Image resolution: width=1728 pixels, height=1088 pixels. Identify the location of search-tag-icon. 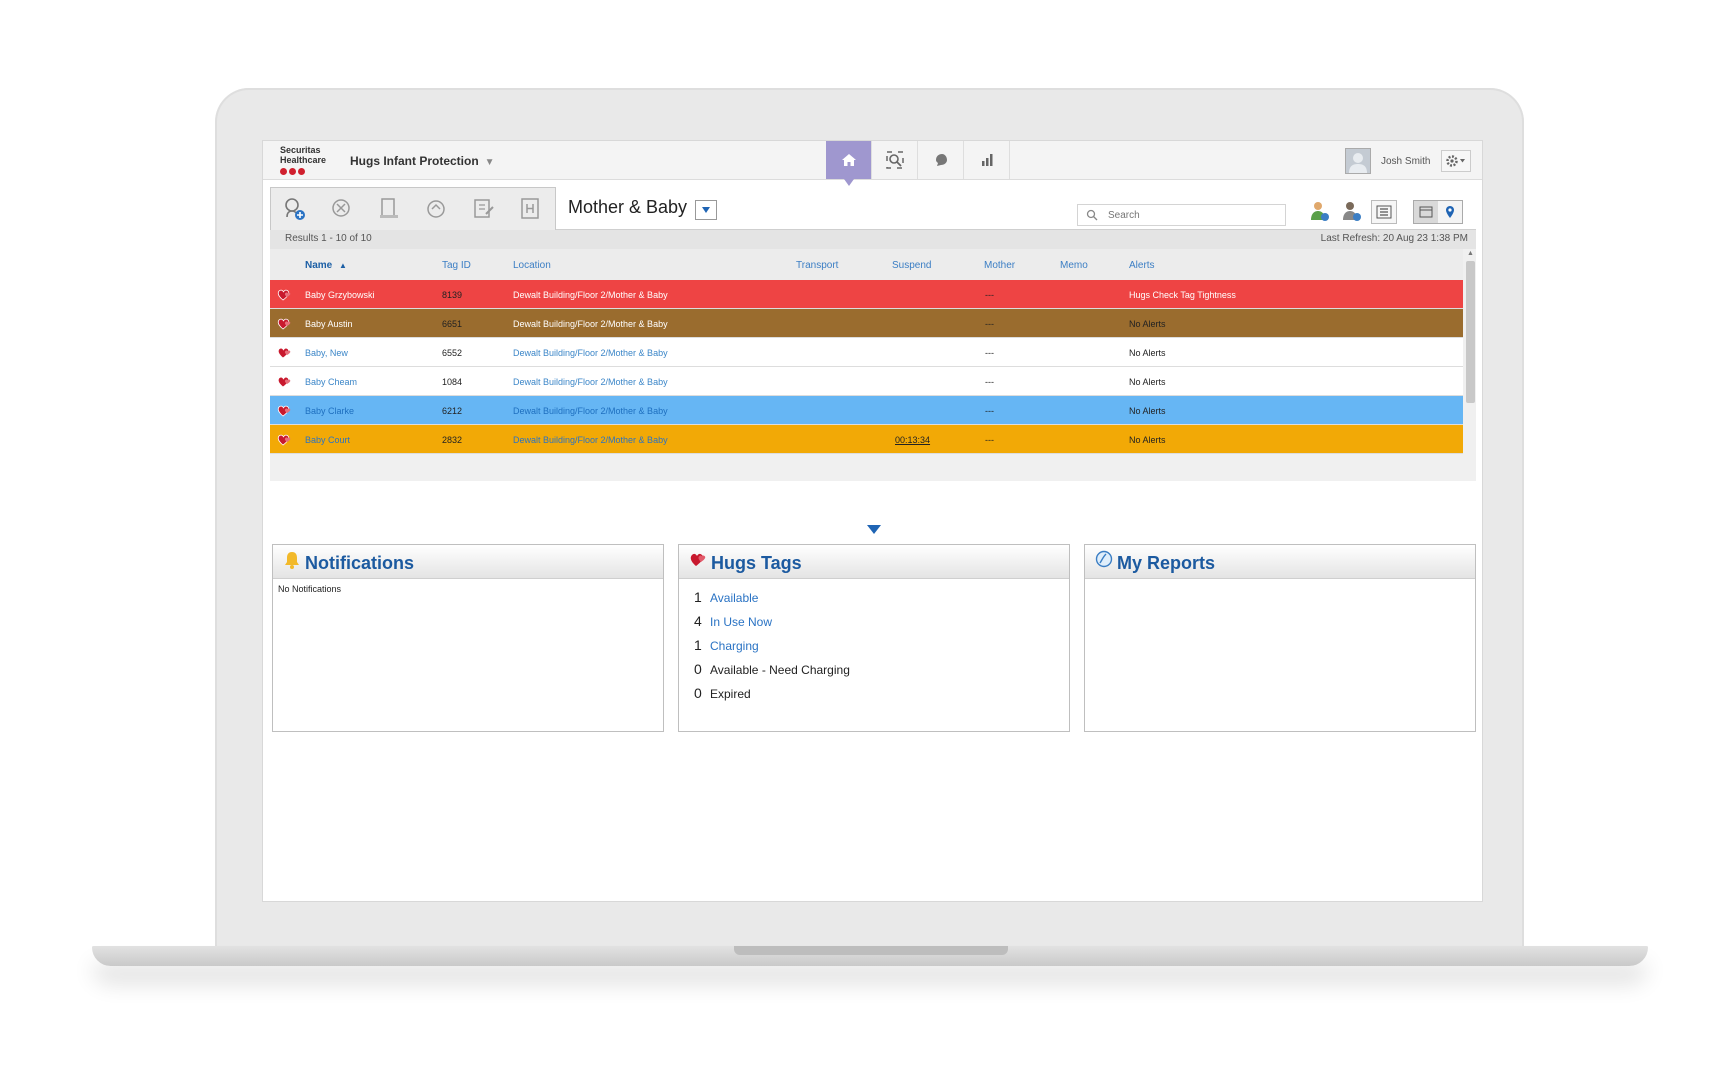
(894, 160).